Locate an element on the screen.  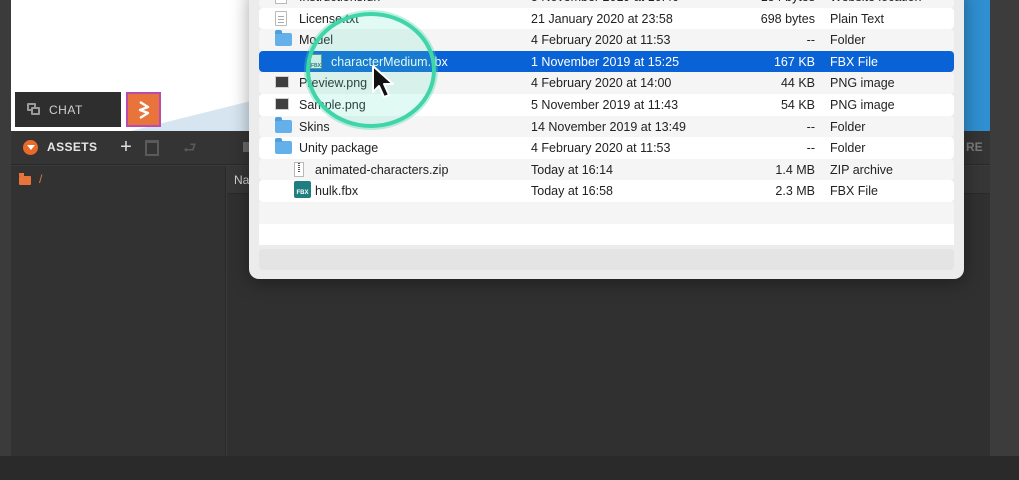
assets-collapse-icon is located at coordinates (30, 147).